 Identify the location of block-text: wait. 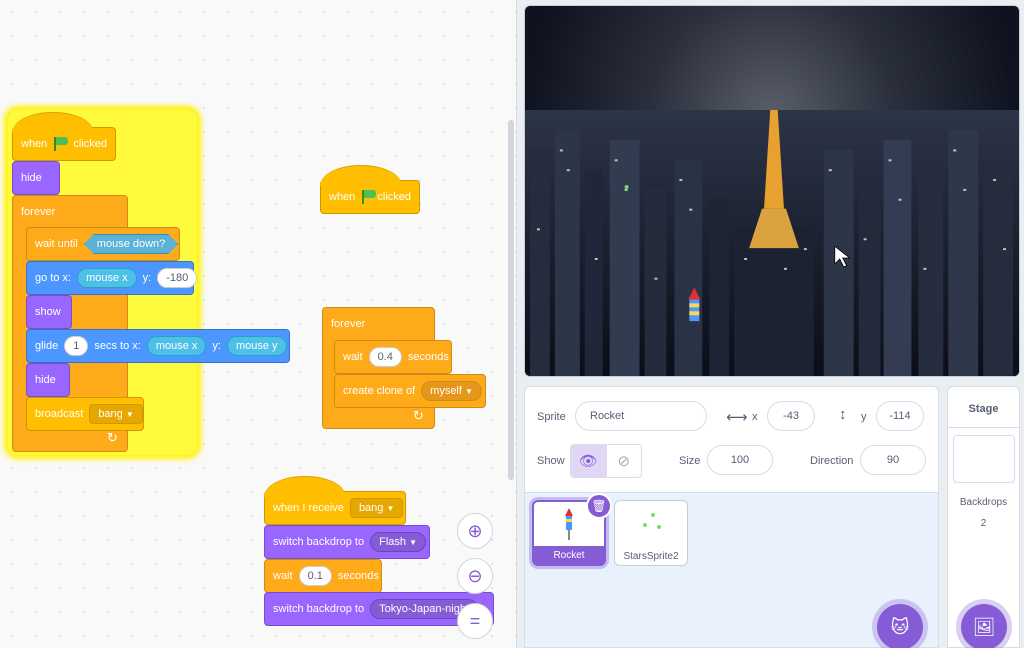
(353, 357).